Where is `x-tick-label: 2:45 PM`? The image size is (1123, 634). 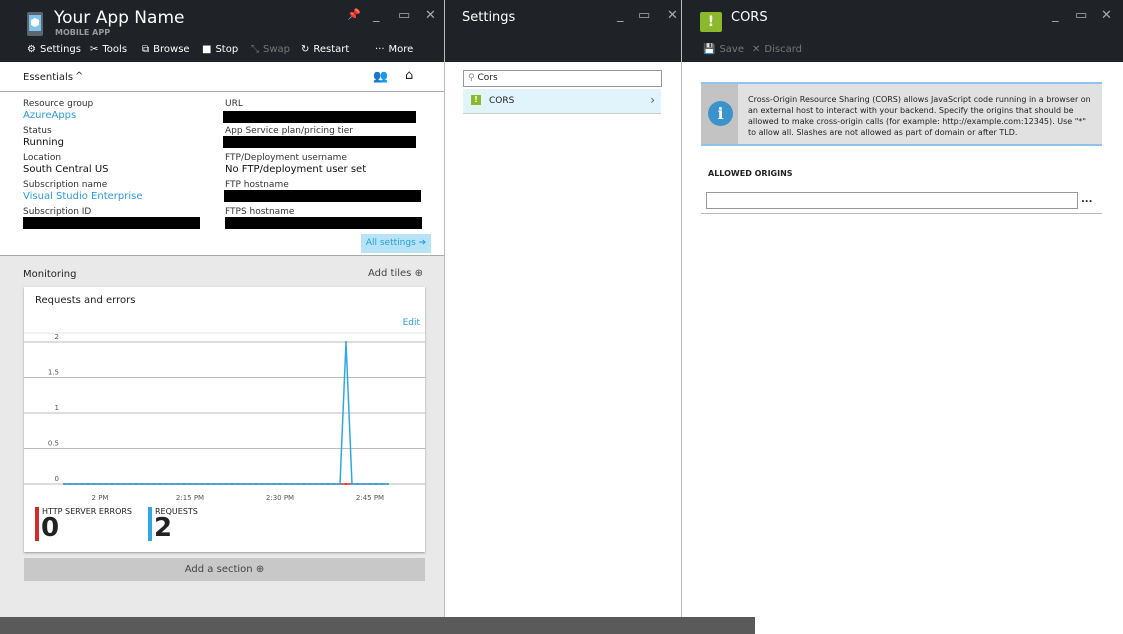
x-tick-label: 2:45 PM is located at coordinates (370, 498).